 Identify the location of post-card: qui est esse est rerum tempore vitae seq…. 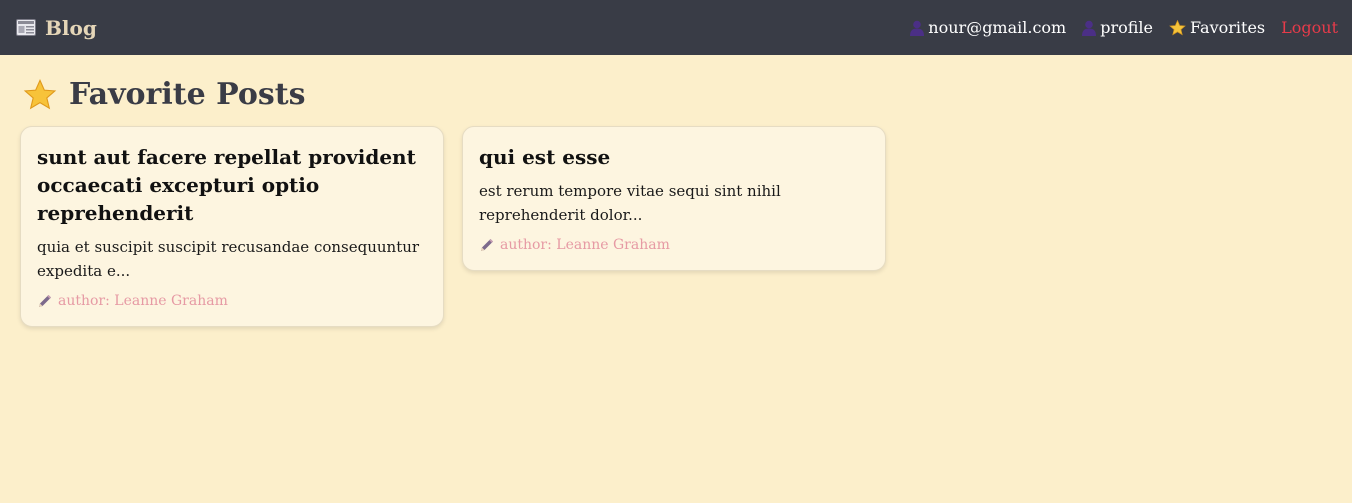
(674, 198).